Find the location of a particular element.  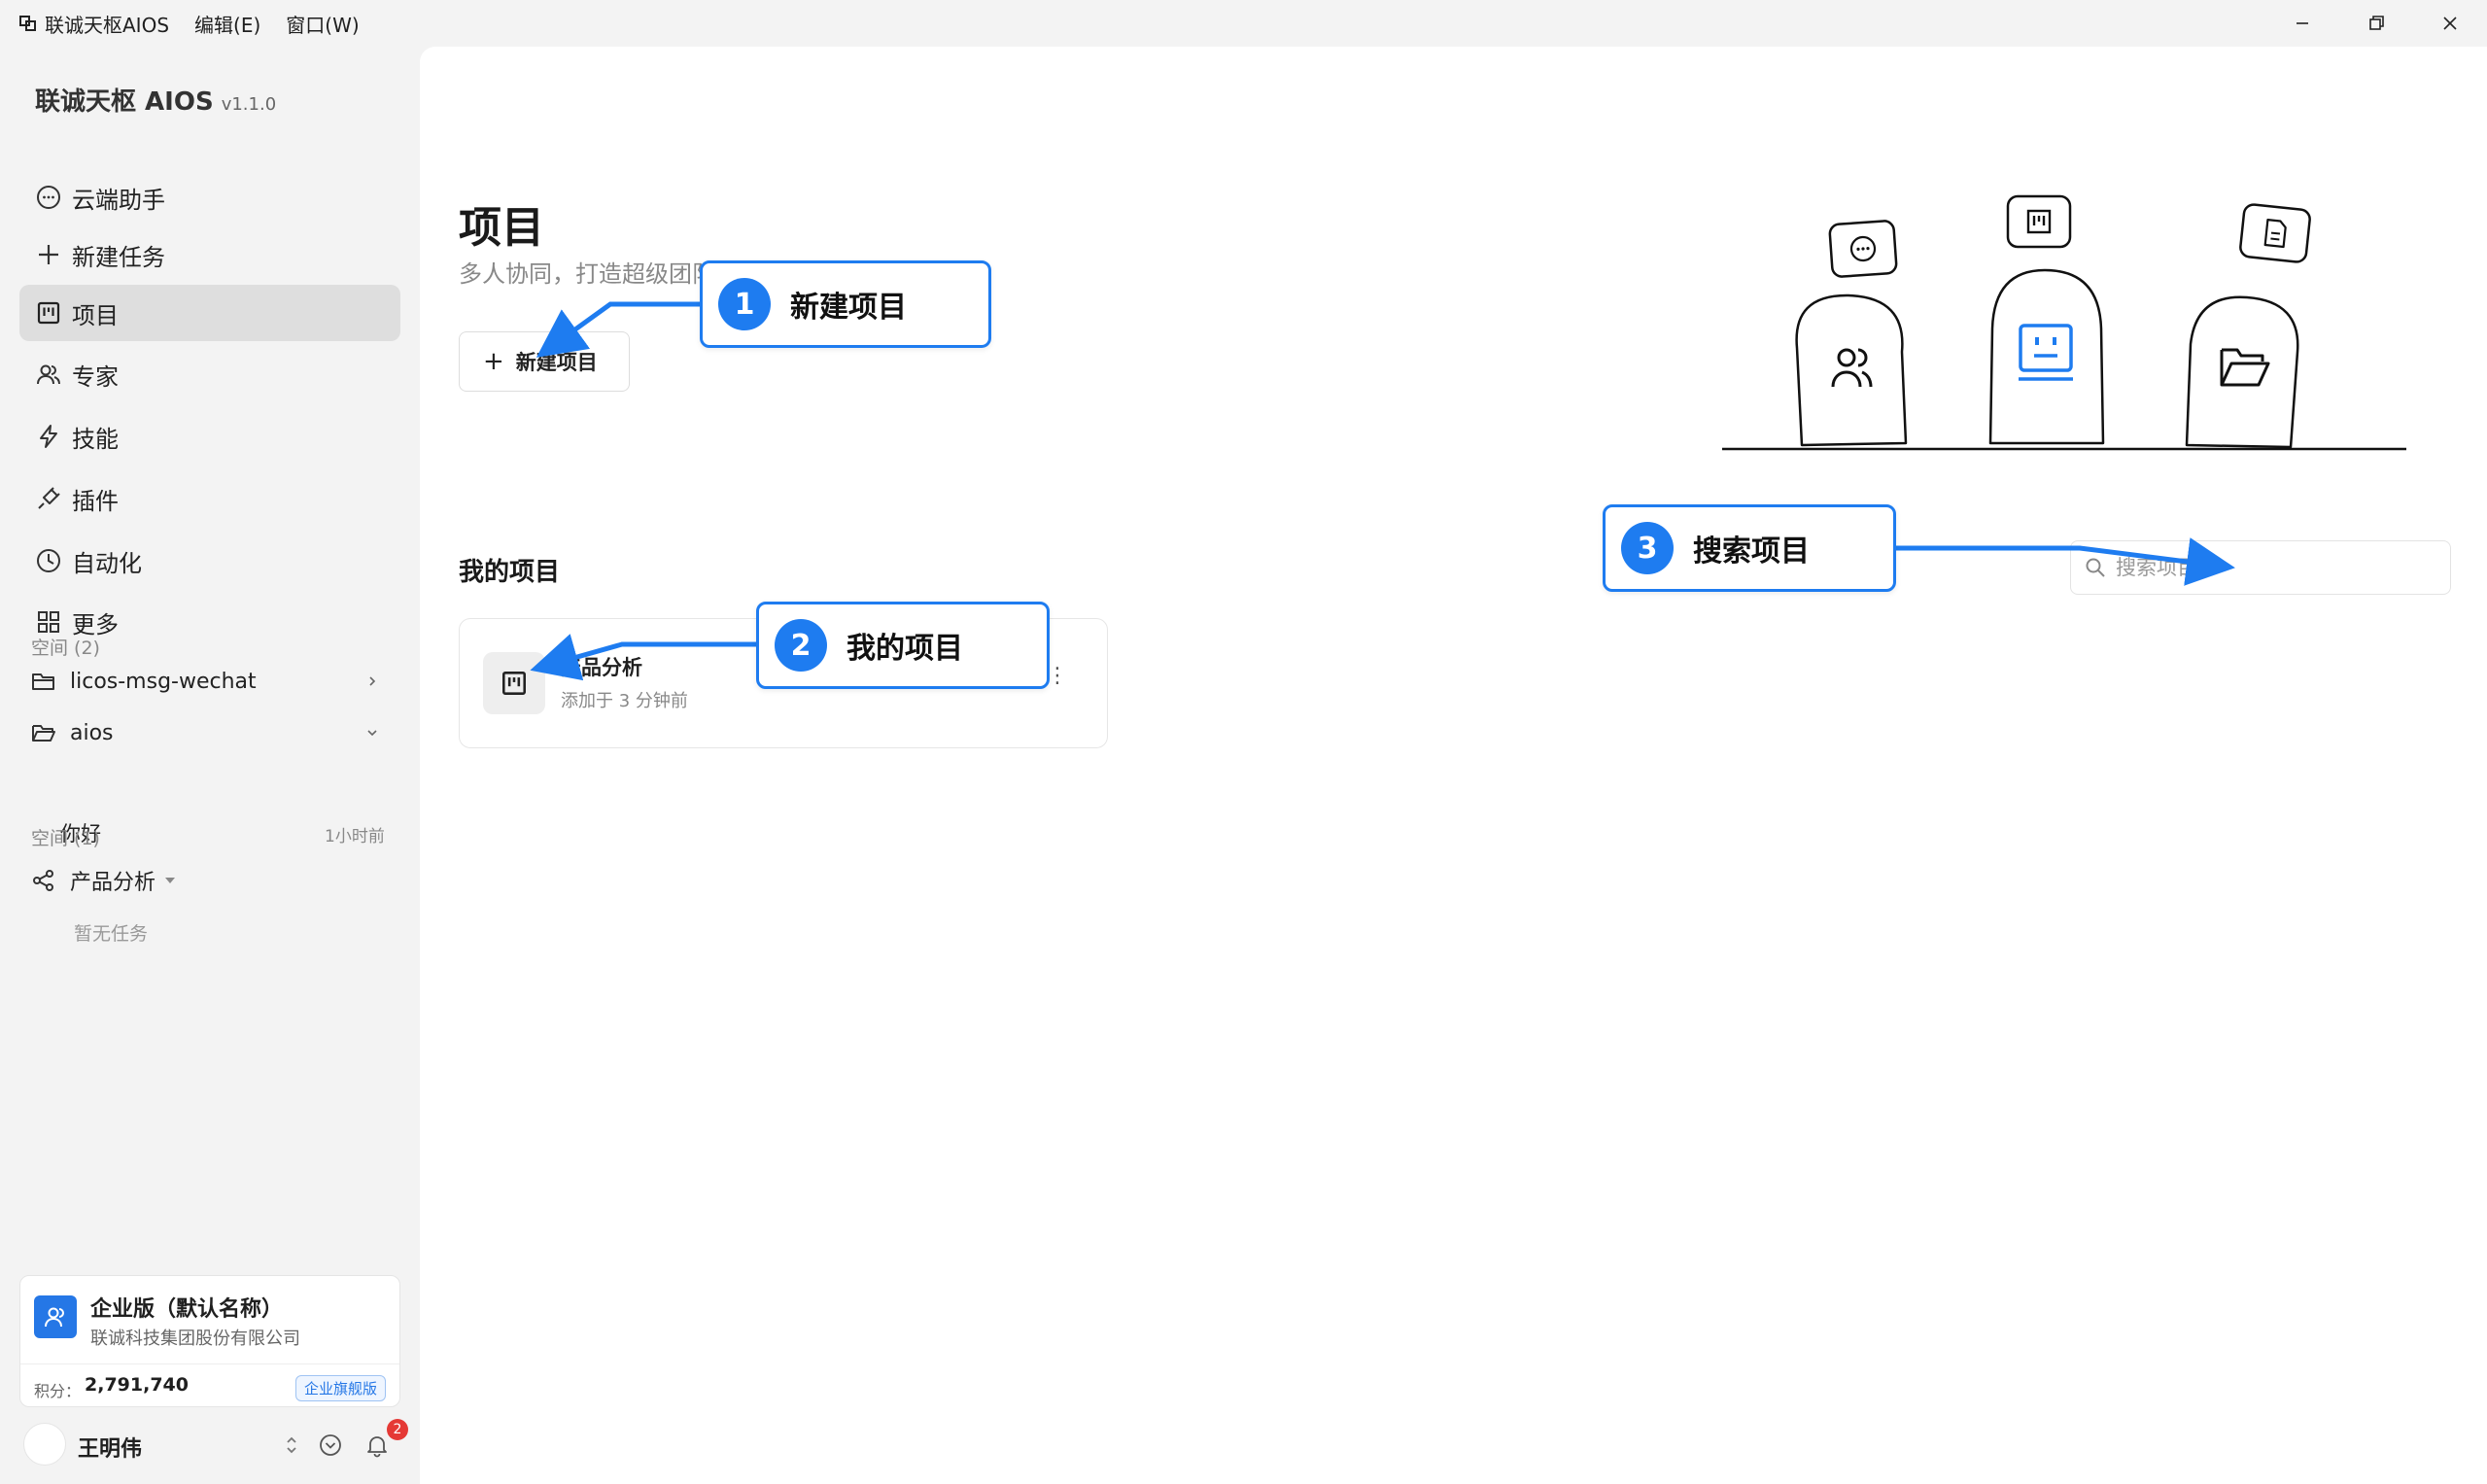

enterprise-org: 联诚科技集团股份有限公司 is located at coordinates (195, 1339).